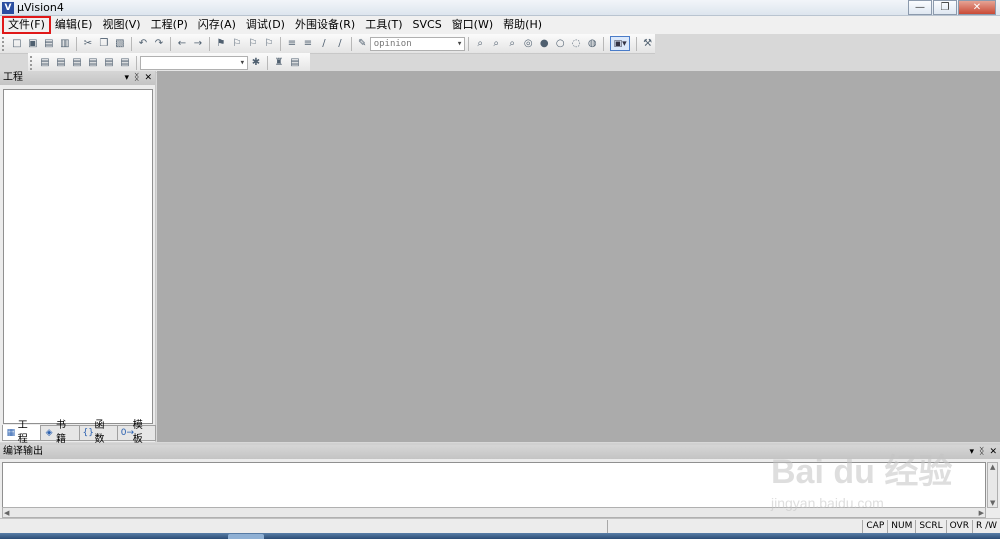 The width and height of the screenshot is (1000, 539). What do you see at coordinates (45, 63) in the screenshot?
I see `translate-icon: ▤` at bounding box center [45, 63].